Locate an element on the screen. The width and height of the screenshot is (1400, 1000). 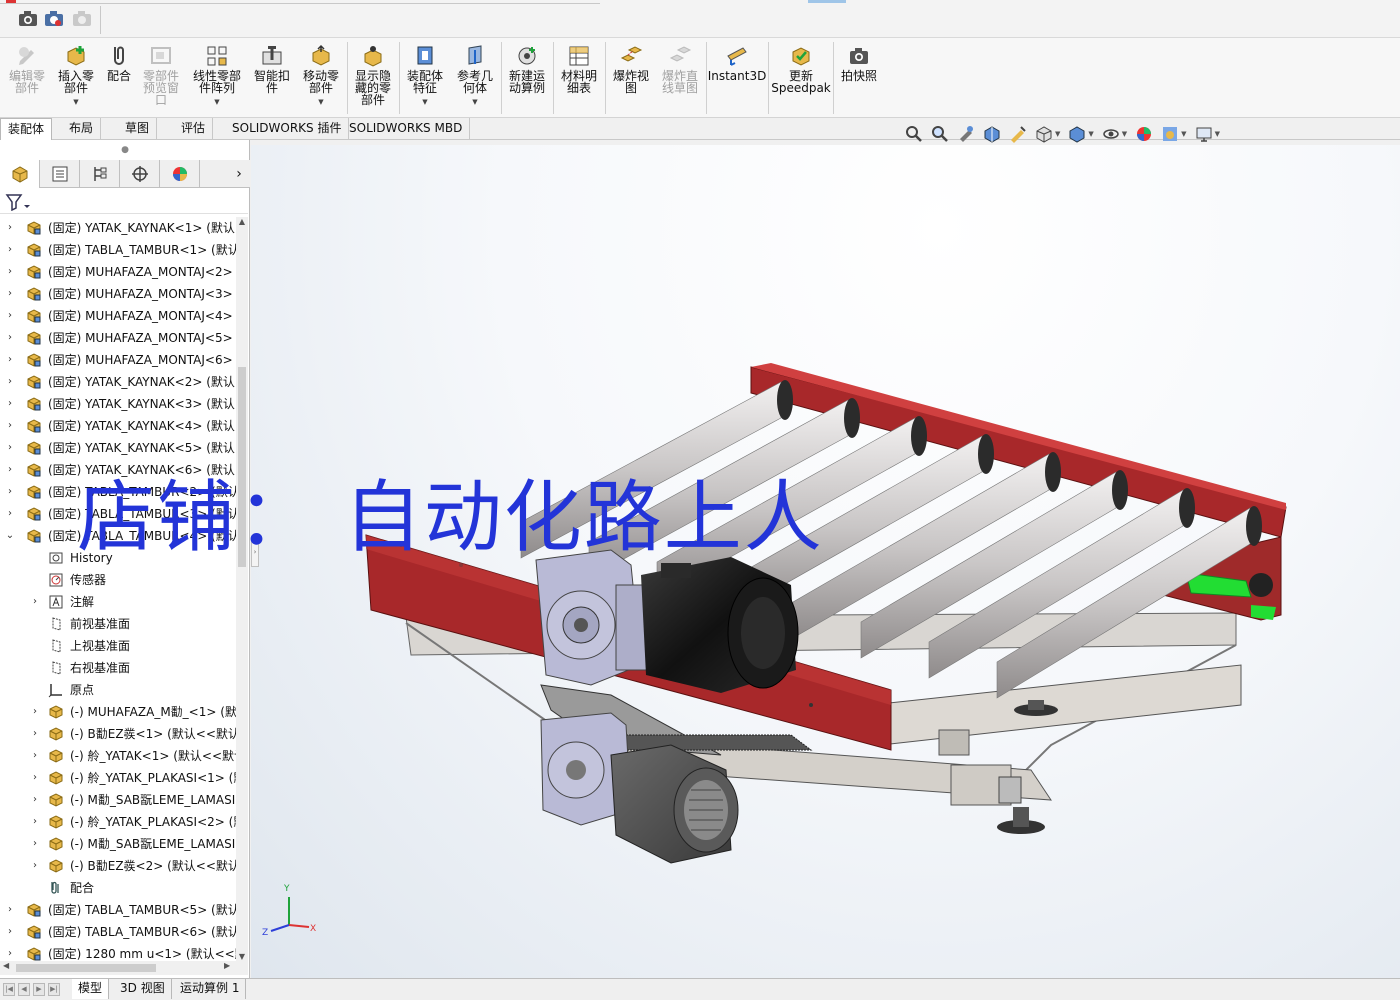
tab-evaluate: 评估 is located at coordinates (194, 129).